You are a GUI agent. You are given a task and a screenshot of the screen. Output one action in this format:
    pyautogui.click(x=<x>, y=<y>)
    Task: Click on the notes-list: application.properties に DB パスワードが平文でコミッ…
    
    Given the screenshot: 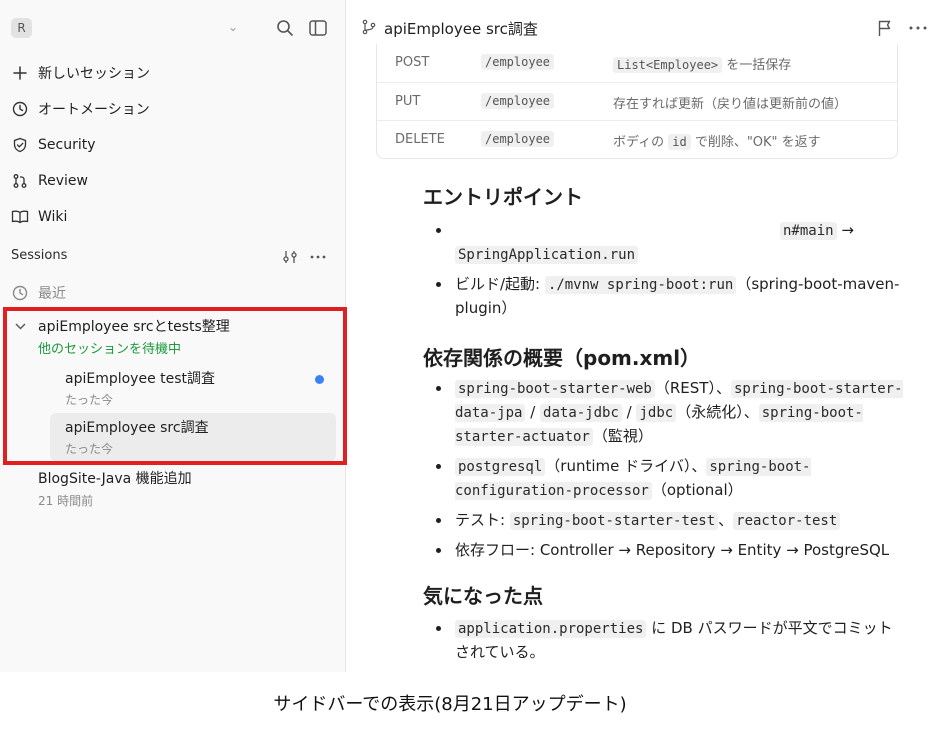 What is the action you would take?
    pyautogui.click(x=663, y=643)
    